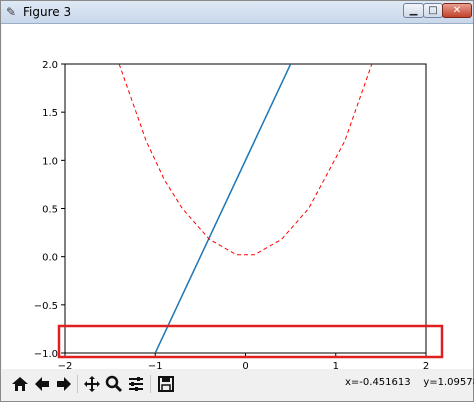 The width and height of the screenshot is (474, 402). Describe the element at coordinates (46, 306) in the screenshot. I see `y-tick-label: −0.5` at that location.